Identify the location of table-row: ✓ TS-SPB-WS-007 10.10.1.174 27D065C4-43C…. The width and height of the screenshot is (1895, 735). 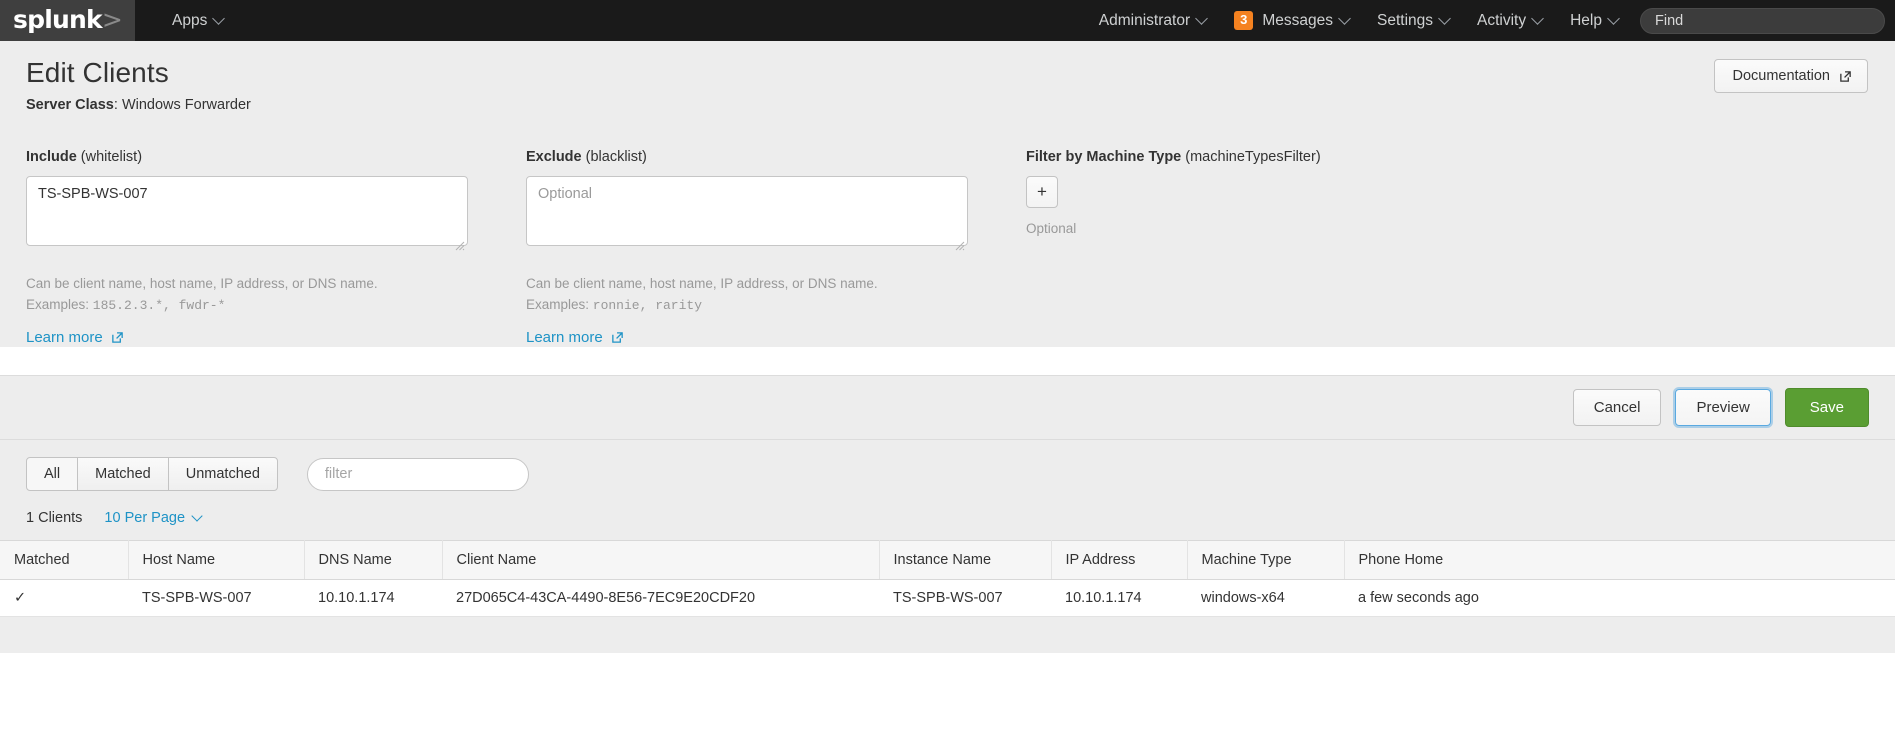
(947, 598).